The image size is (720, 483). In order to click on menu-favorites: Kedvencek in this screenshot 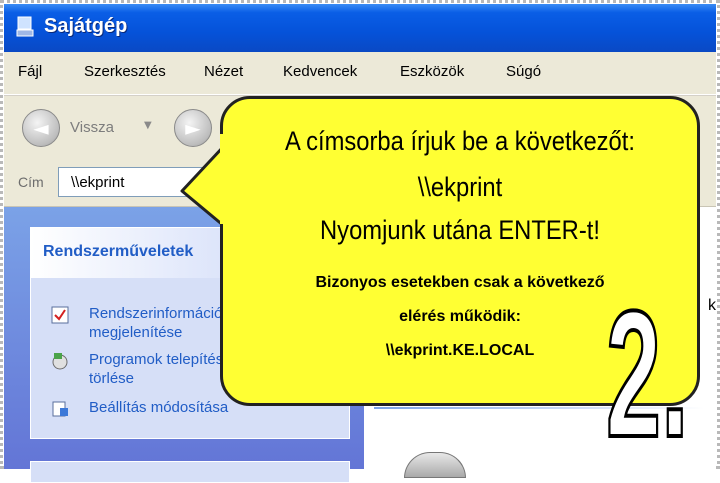, I will do `click(320, 71)`.